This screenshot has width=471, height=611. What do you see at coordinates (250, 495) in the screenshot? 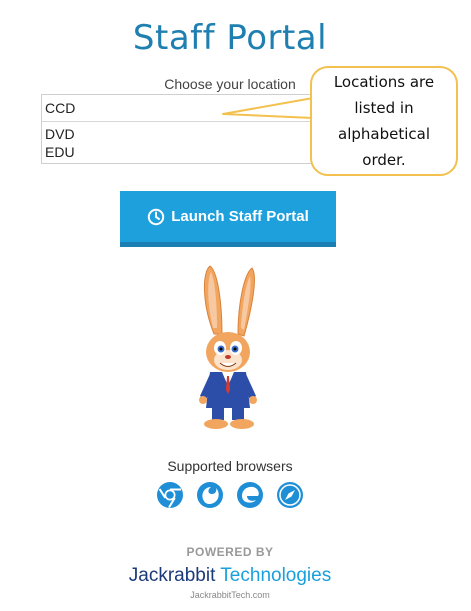
I see `edge-icon` at bounding box center [250, 495].